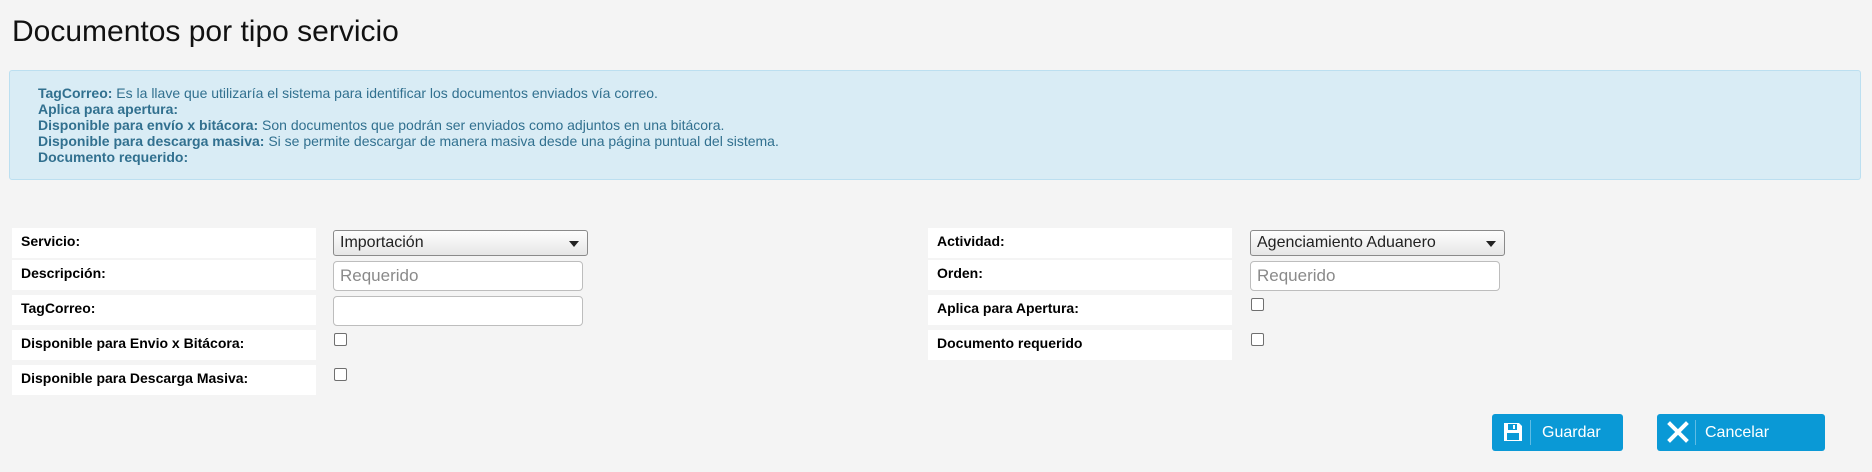 The height and width of the screenshot is (472, 1872). I want to click on descripcion-input, so click(458, 276).